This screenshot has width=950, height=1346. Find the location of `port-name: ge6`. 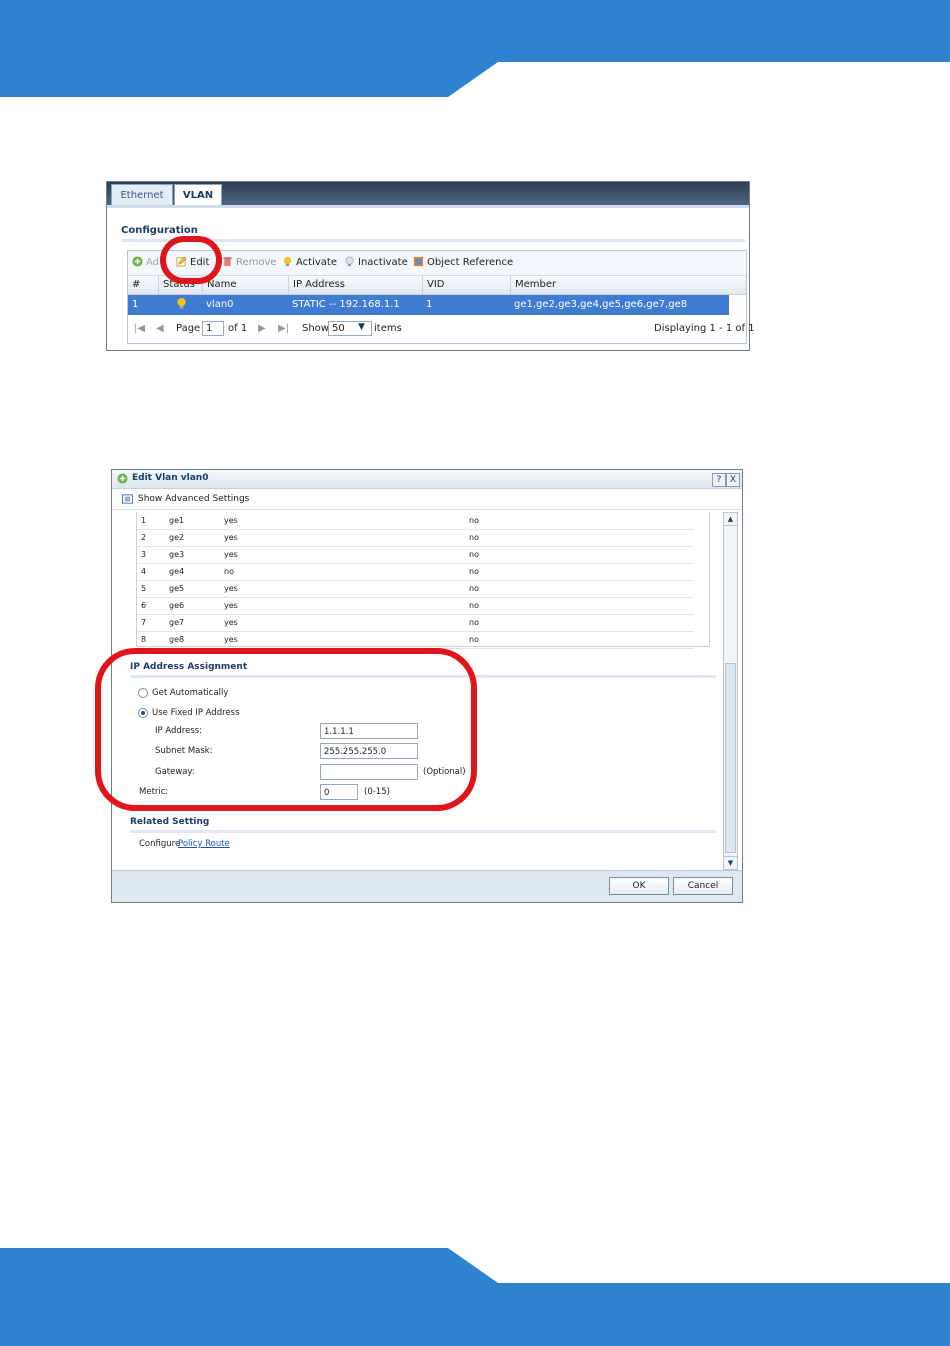

port-name: ge6 is located at coordinates (177, 605).